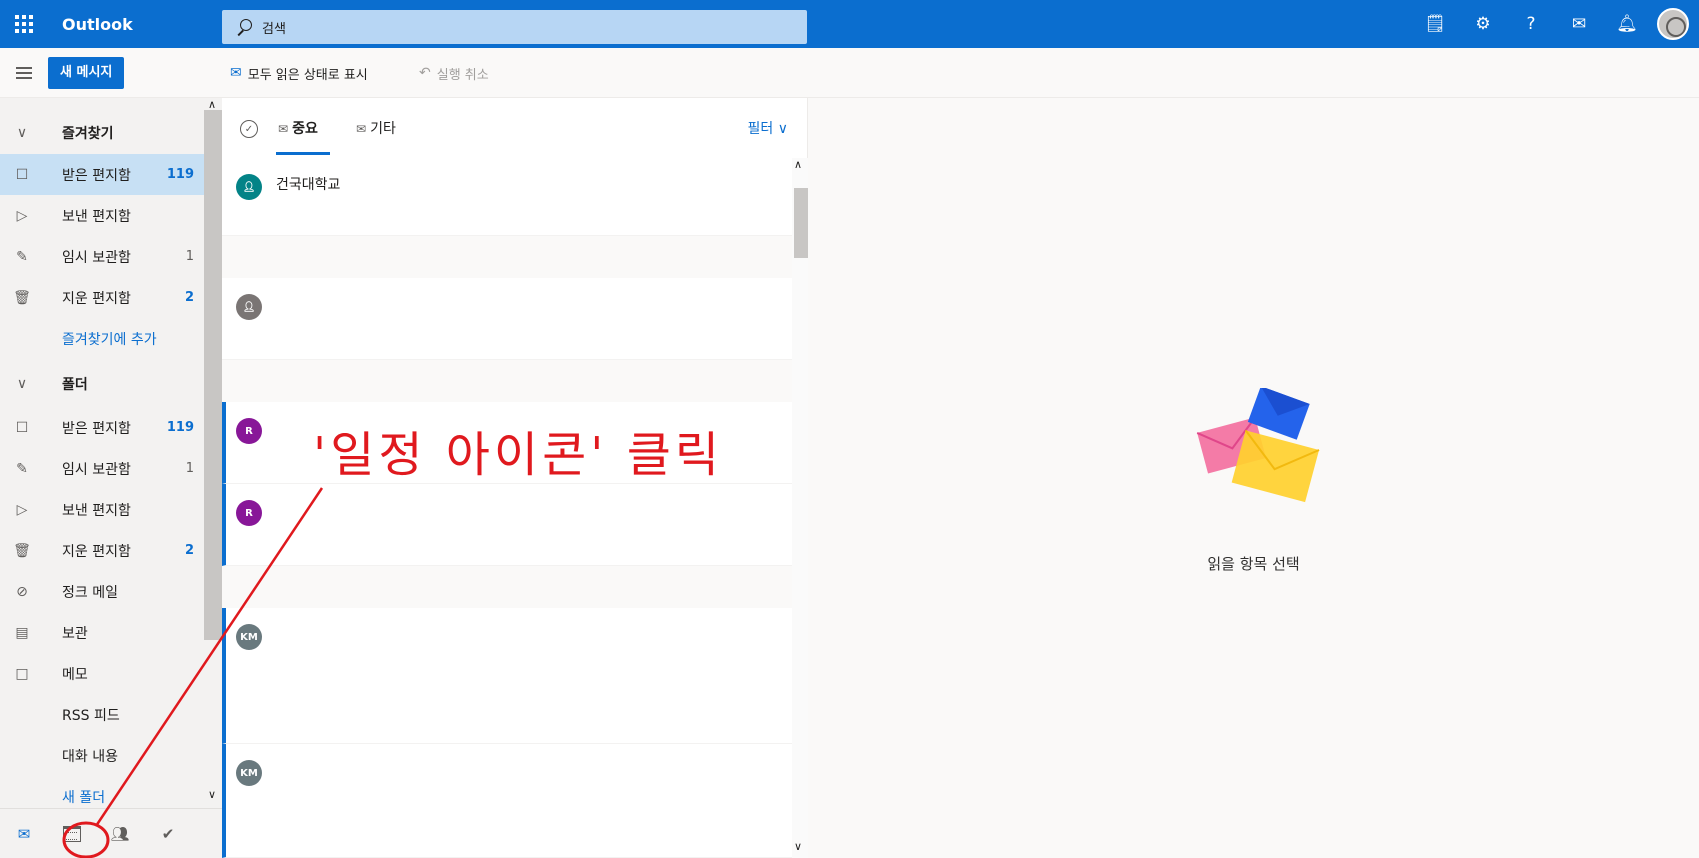  Describe the element at coordinates (507, 525) in the screenshot. I see `message-item: R` at that location.